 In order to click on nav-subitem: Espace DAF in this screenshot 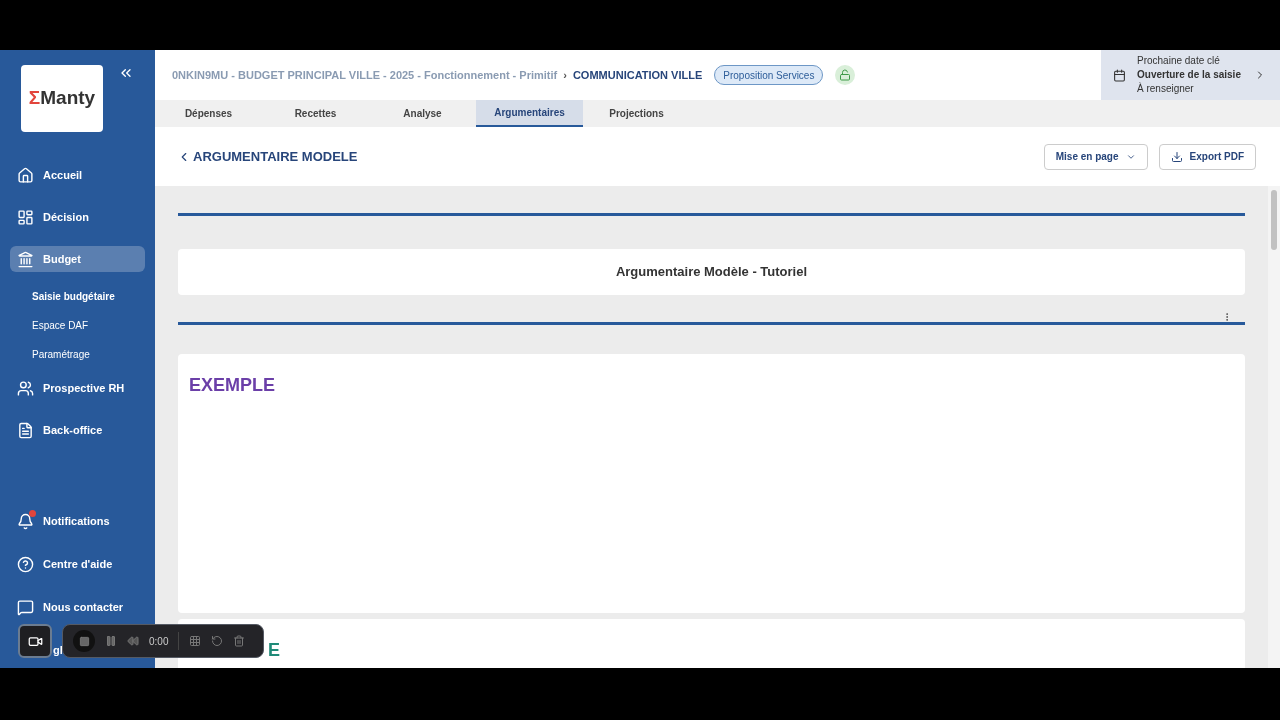, I will do `click(77, 325)`.